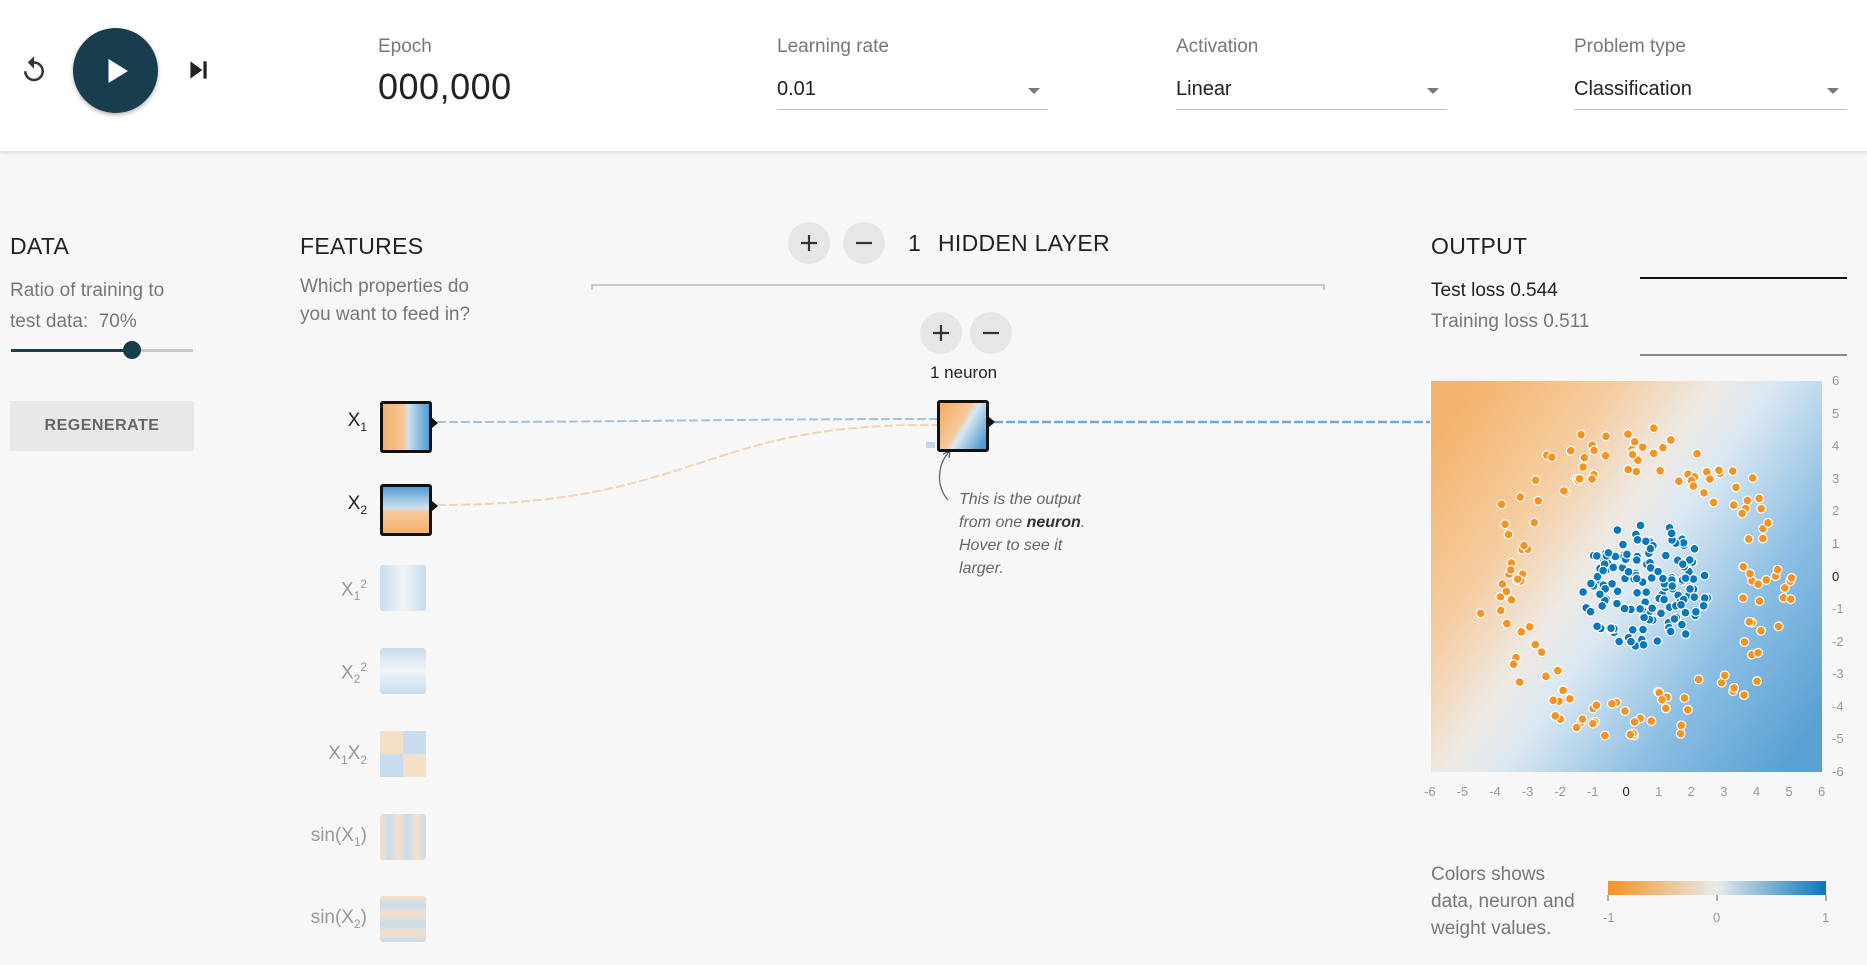  What do you see at coordinates (87, 290) in the screenshot?
I see `ratio-label-line1: Ratio of training to` at bounding box center [87, 290].